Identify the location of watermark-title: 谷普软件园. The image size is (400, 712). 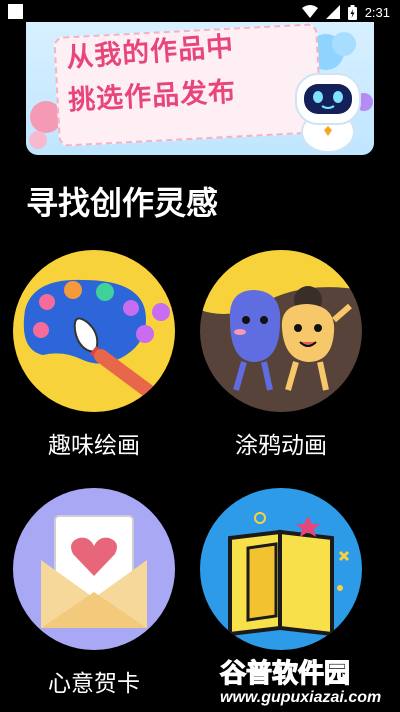
(285, 673).